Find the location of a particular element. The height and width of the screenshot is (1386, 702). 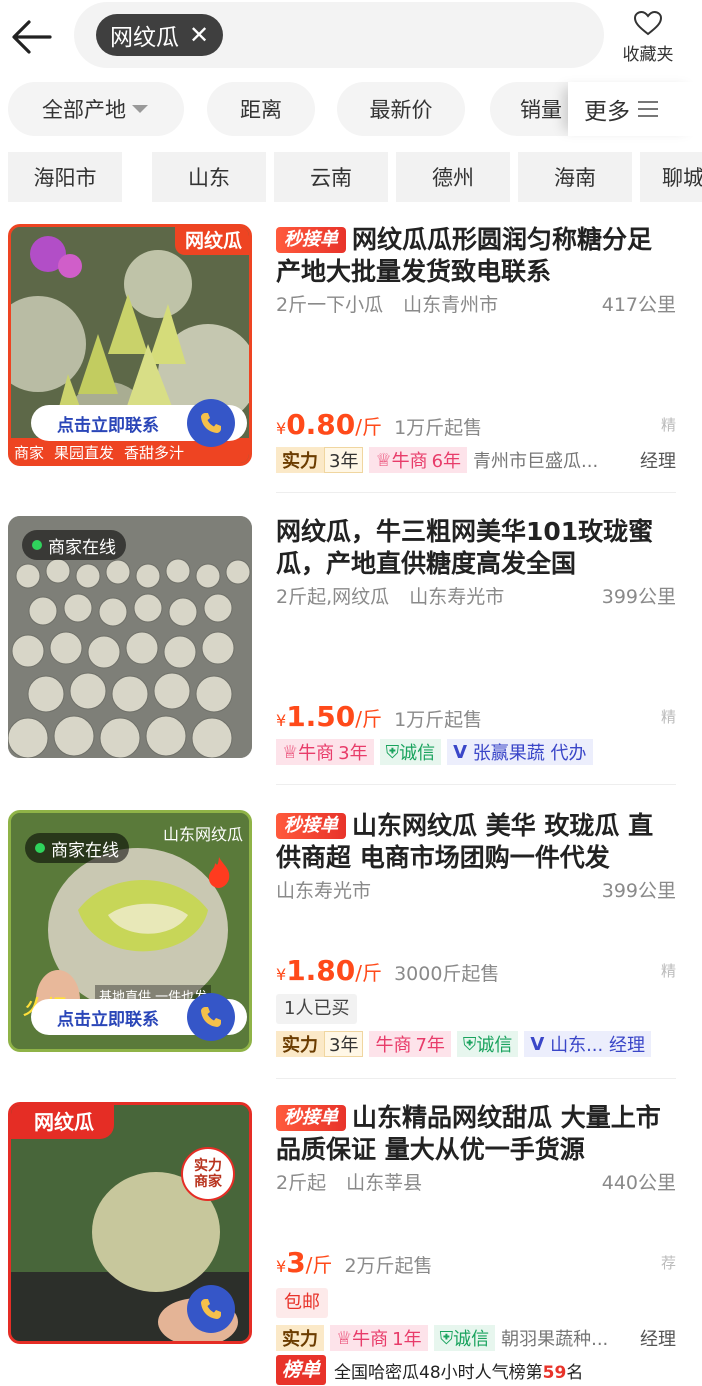

listing-spec: 2斤起,网纹瓜 is located at coordinates (333, 597).